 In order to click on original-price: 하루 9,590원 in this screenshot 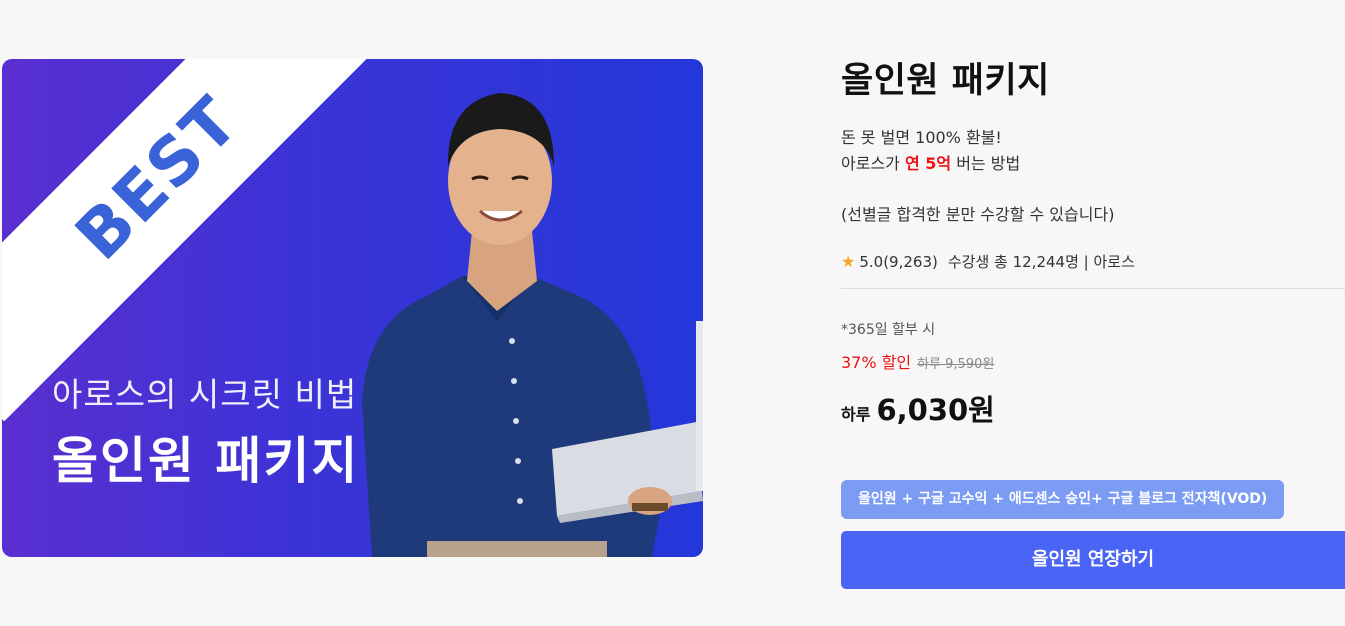, I will do `click(956, 364)`.